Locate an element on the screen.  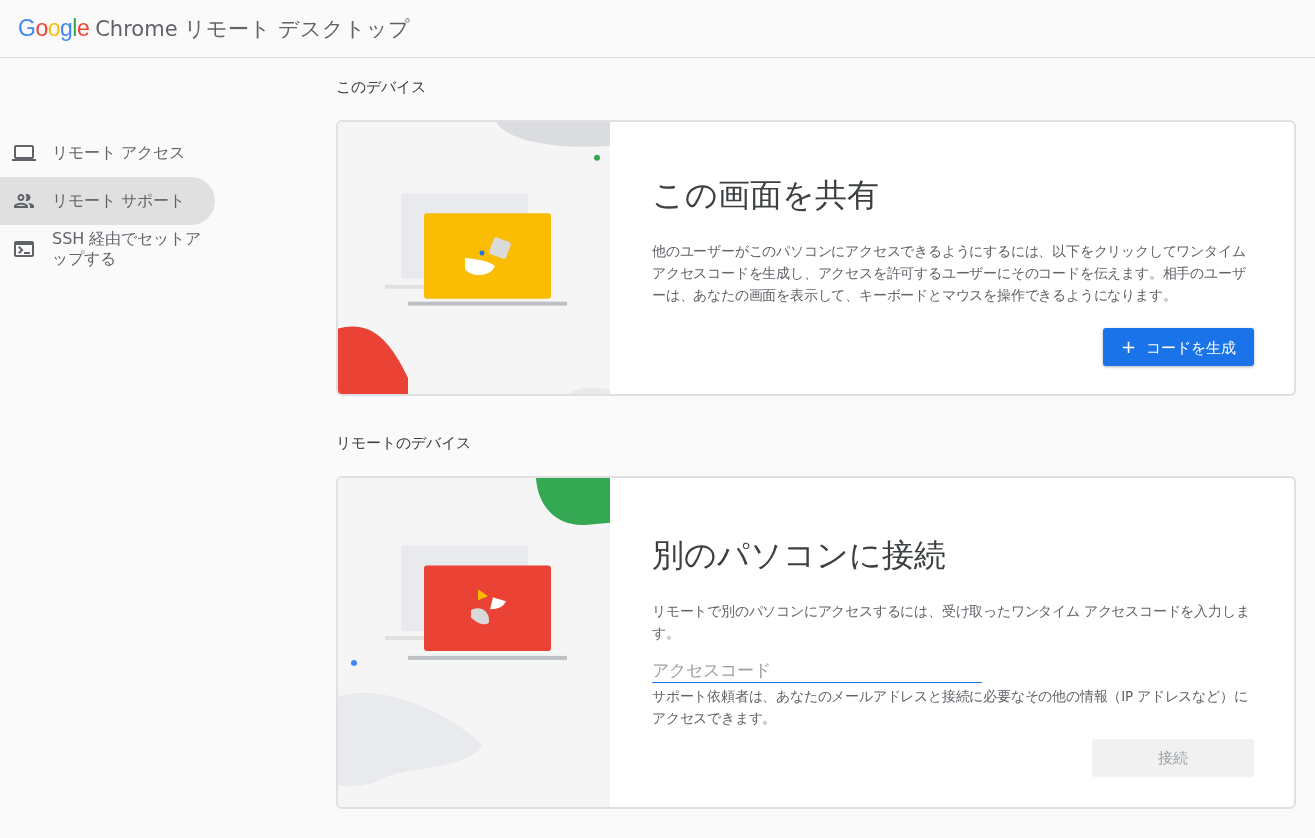
action-button: + コードを生成 is located at coordinates (1178, 347).